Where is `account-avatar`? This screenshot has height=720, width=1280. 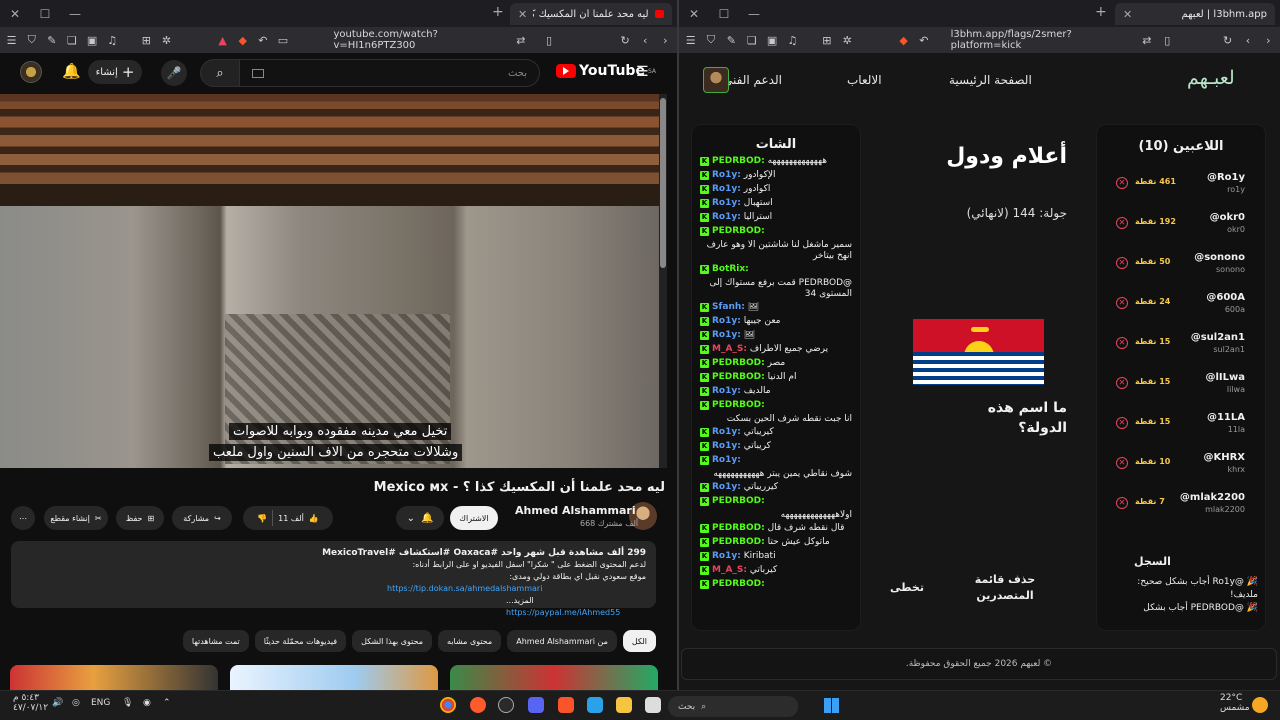 account-avatar is located at coordinates (31, 72).